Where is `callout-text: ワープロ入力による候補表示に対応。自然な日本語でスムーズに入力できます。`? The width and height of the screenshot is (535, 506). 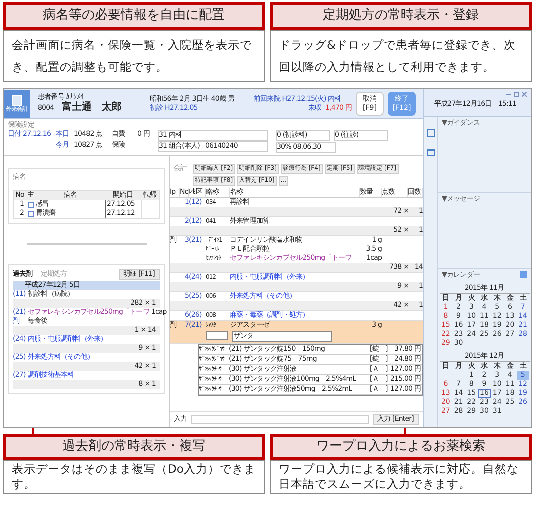 callout-text: ワープロ入力による候補表示に対応。自然な日本語でスムーズに入力できます。 is located at coordinates (401, 477).